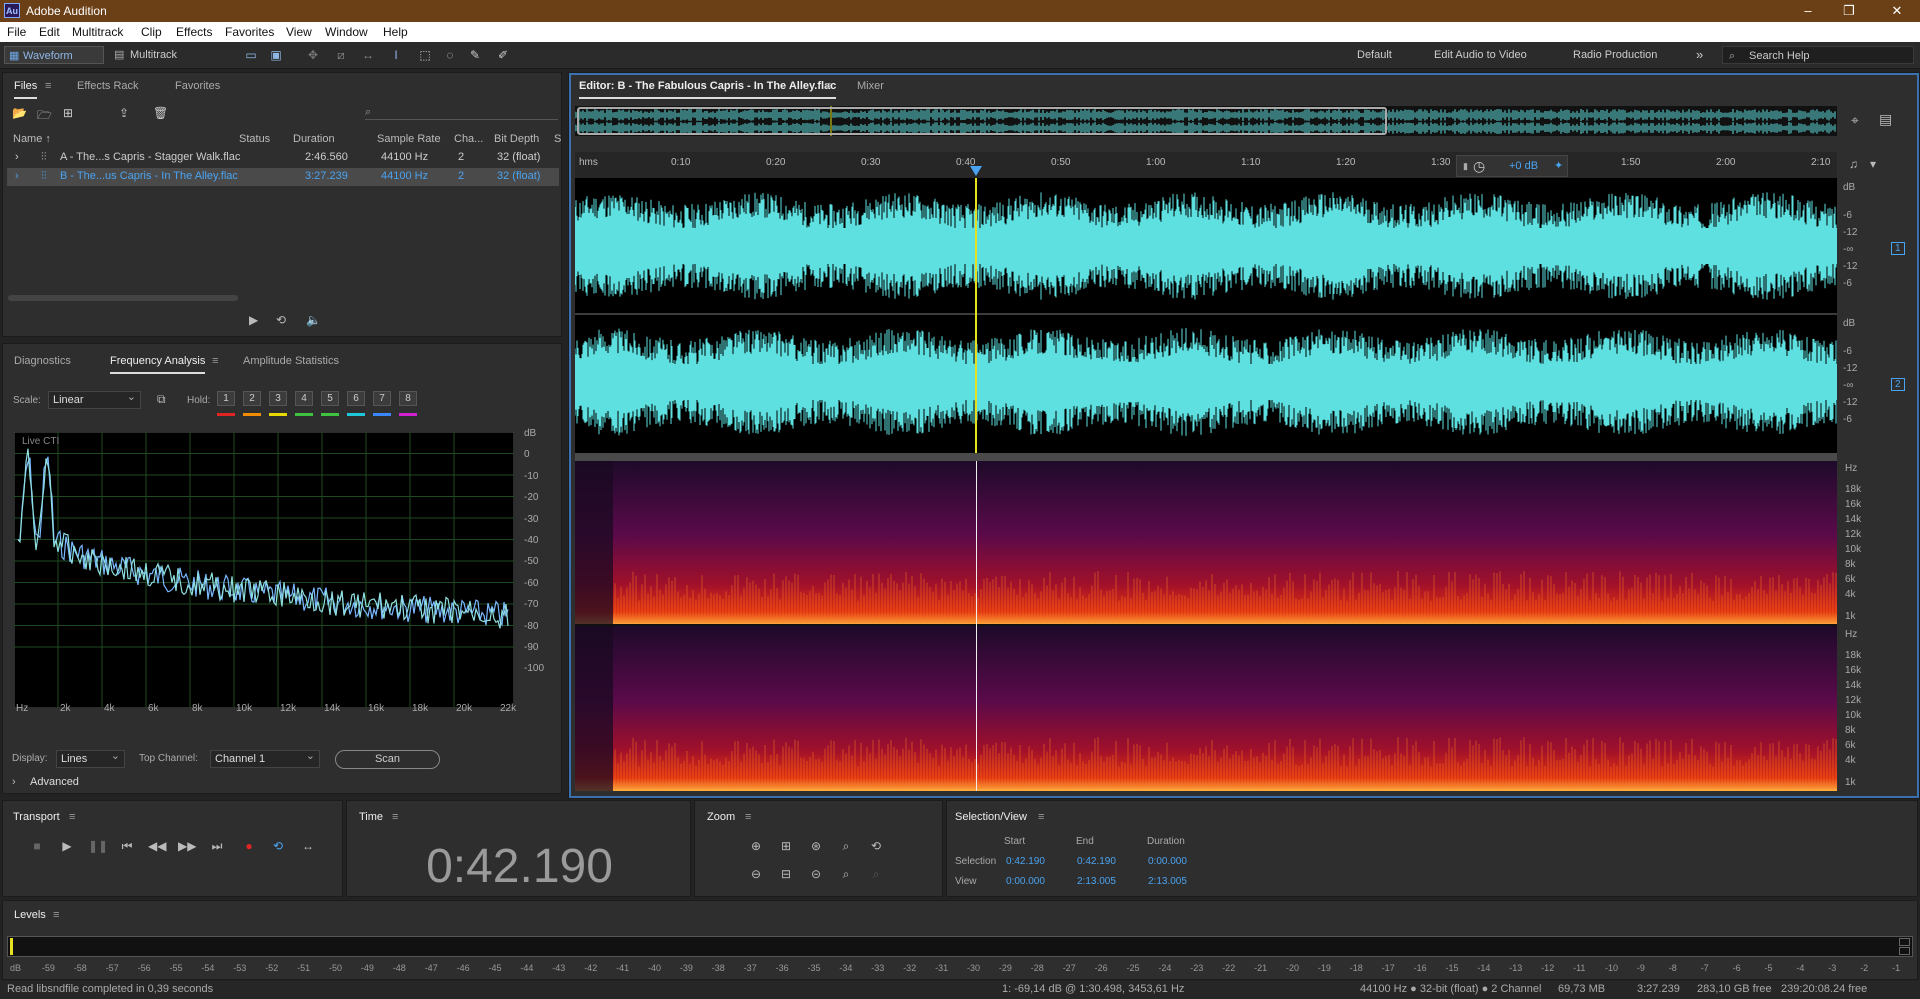 Image resolution: width=1920 pixels, height=999 pixels. What do you see at coordinates (26, 89) in the screenshot?
I see `tab-files: Files` at bounding box center [26, 89].